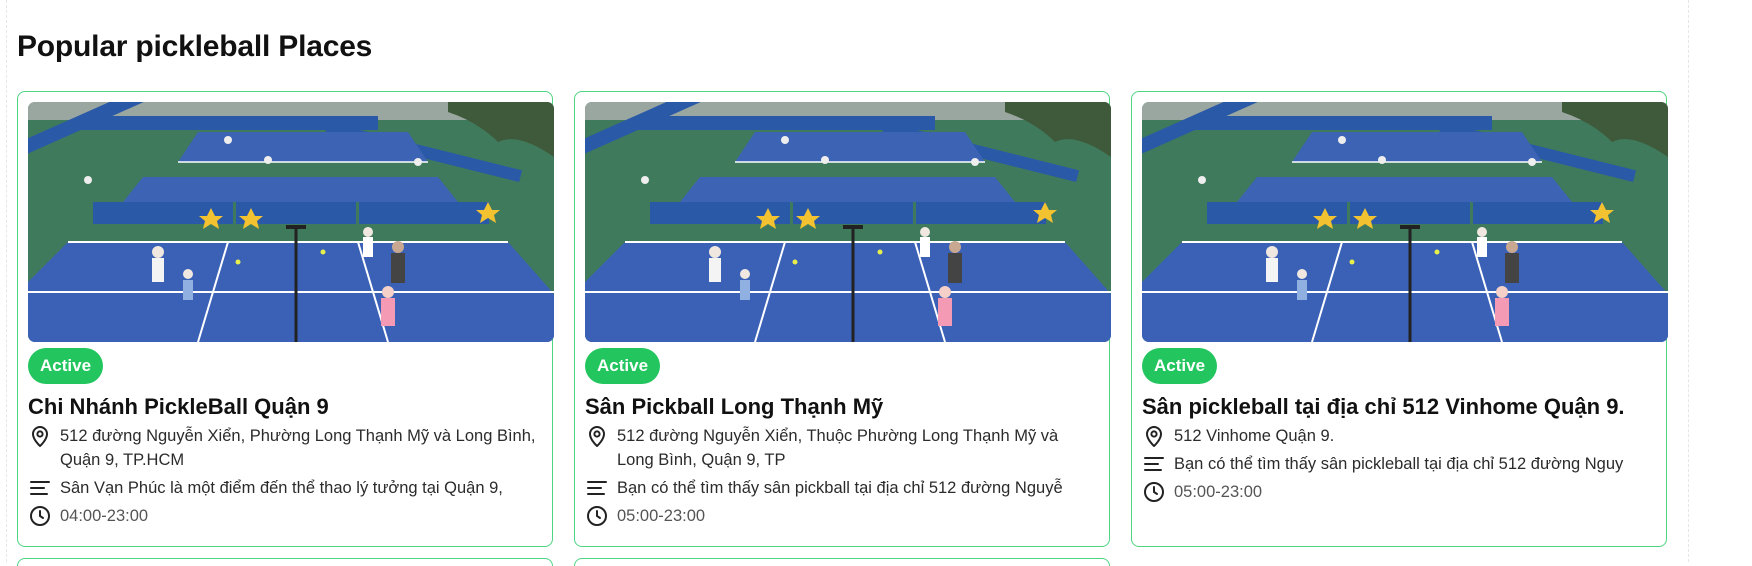 Image resolution: width=1752 pixels, height=566 pixels. Describe the element at coordinates (1688, 281) in the screenshot. I see `page-right-border` at that location.